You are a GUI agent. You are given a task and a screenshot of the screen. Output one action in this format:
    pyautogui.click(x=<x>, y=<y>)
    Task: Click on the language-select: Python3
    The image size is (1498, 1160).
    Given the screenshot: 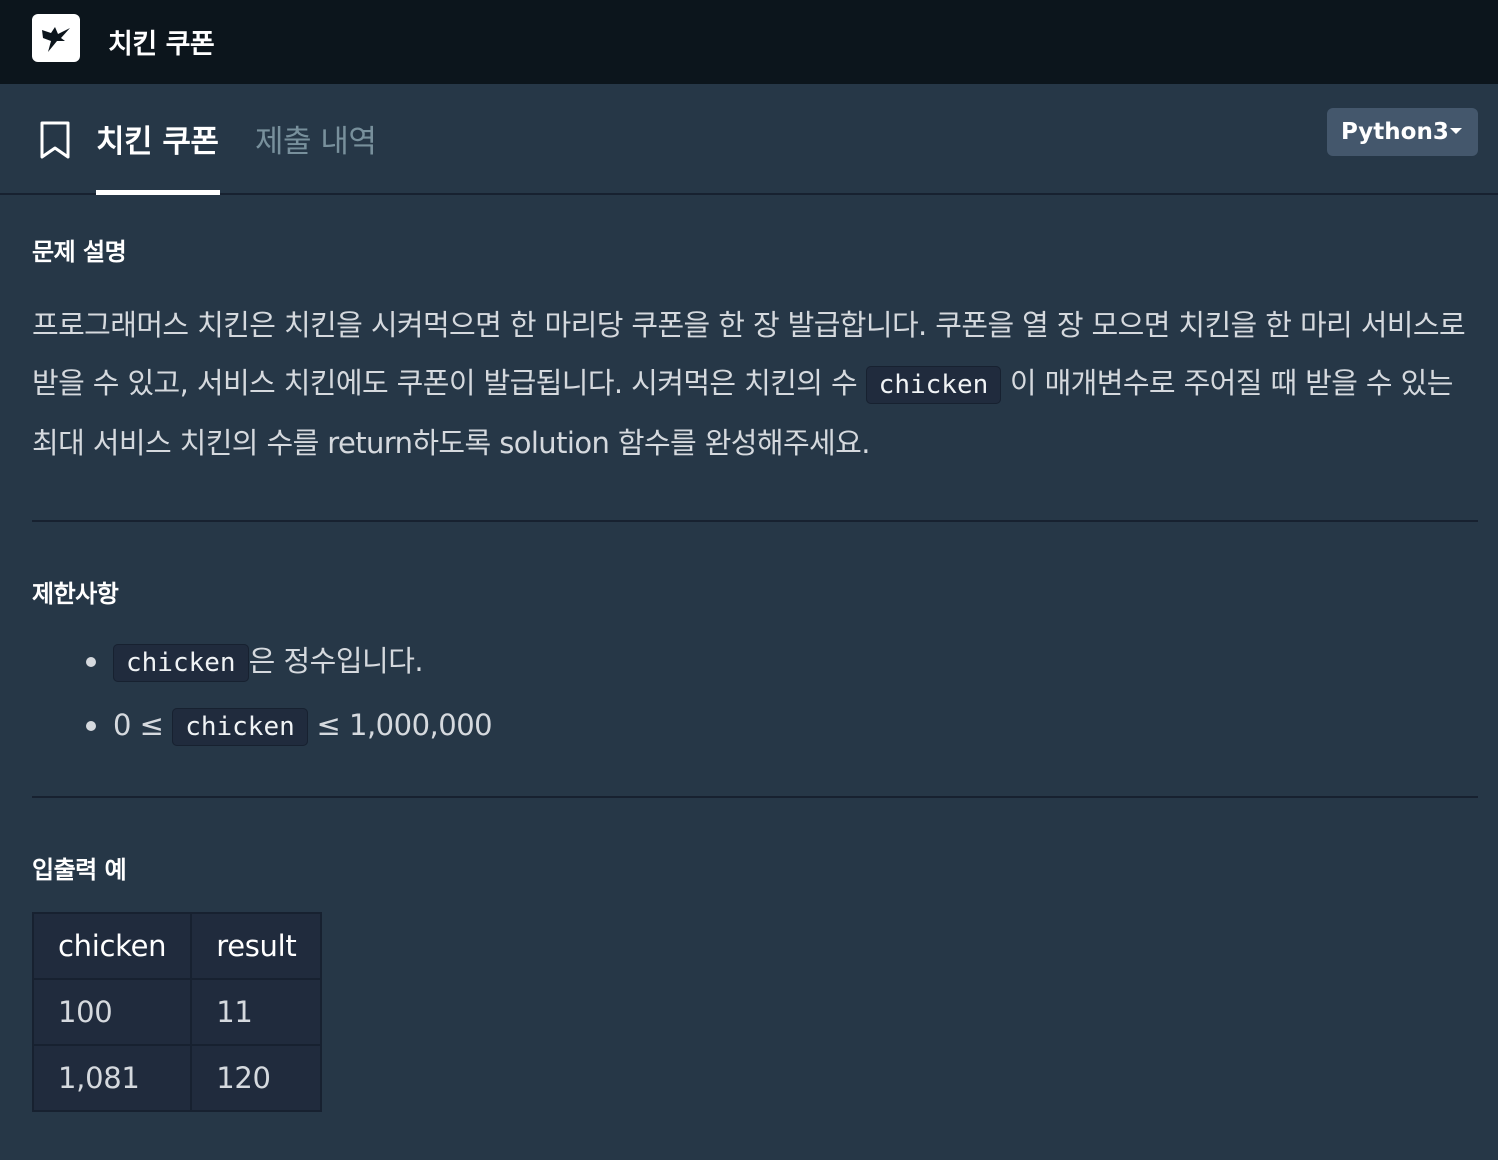 What is the action you would take?
    pyautogui.click(x=1402, y=132)
    